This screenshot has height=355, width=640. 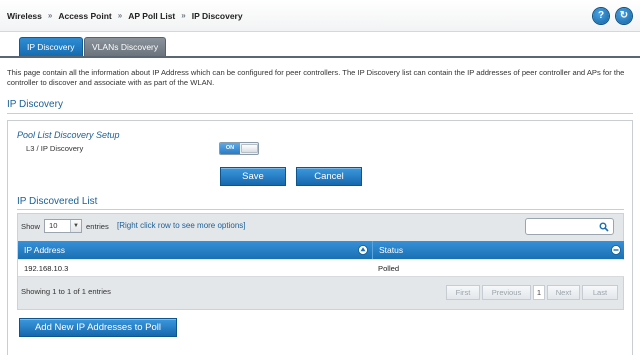 I want to click on pagination-next: Next, so click(x=563, y=292).